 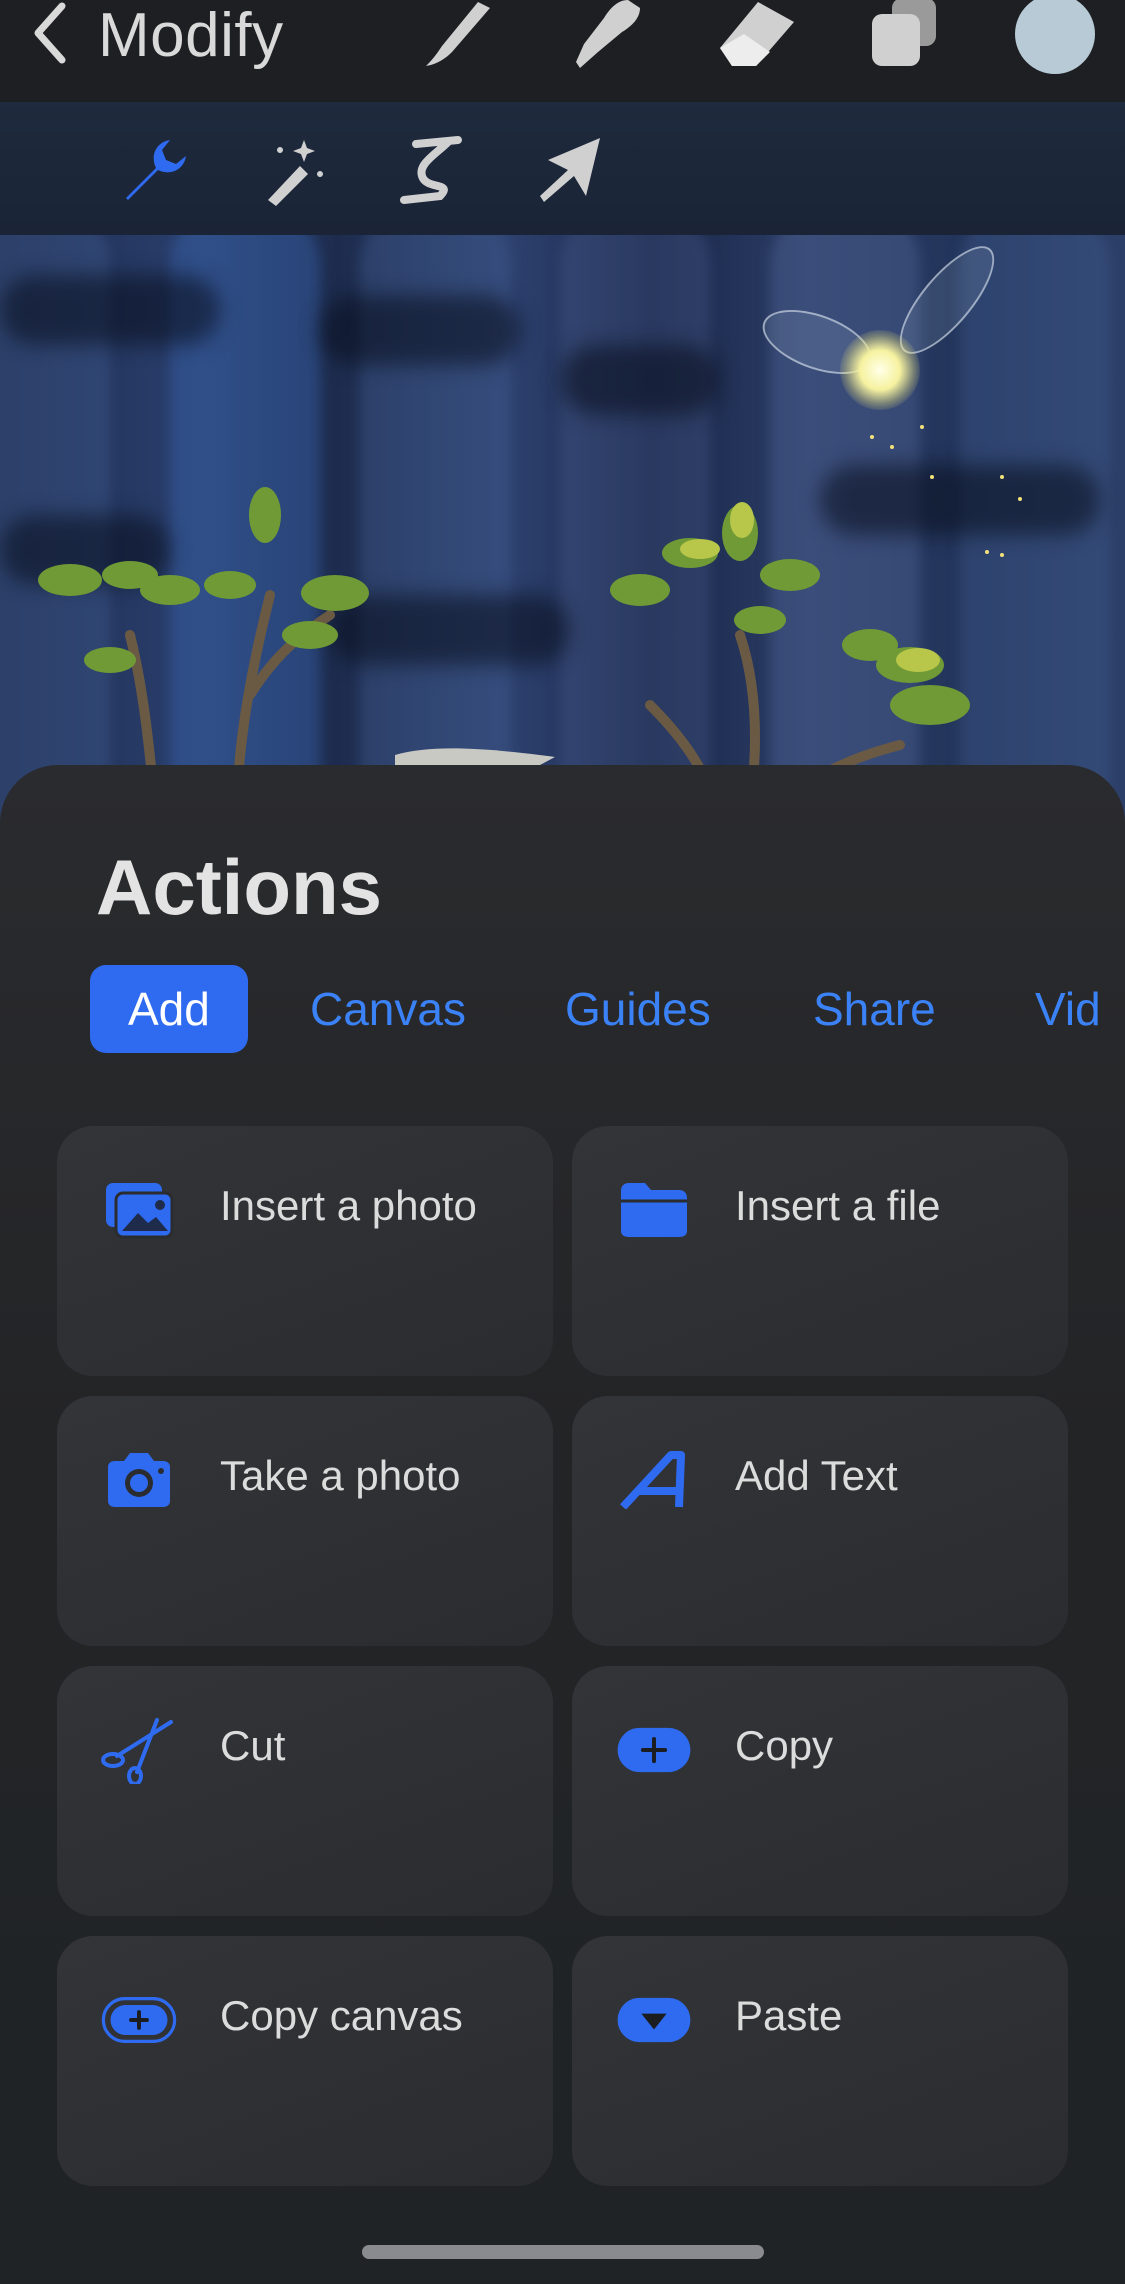 I want to click on paste-label: Paste, so click(x=789, y=2015).